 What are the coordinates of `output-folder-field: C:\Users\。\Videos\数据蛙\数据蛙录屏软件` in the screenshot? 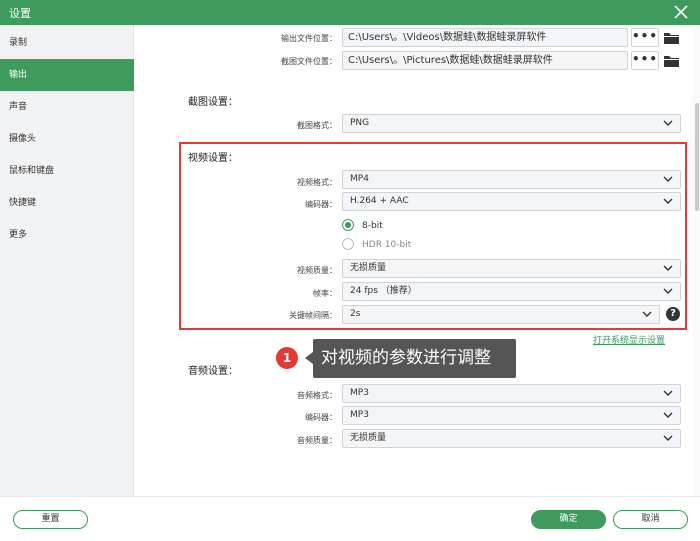 It's located at (485, 37).